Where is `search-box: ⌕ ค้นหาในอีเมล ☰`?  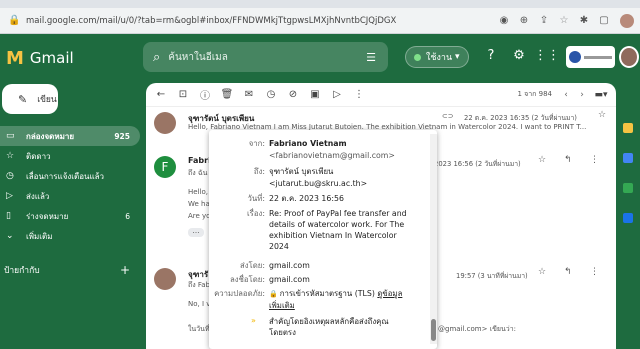 search-box: ⌕ ค้นหาในอีเมล ☰ is located at coordinates (265, 57).